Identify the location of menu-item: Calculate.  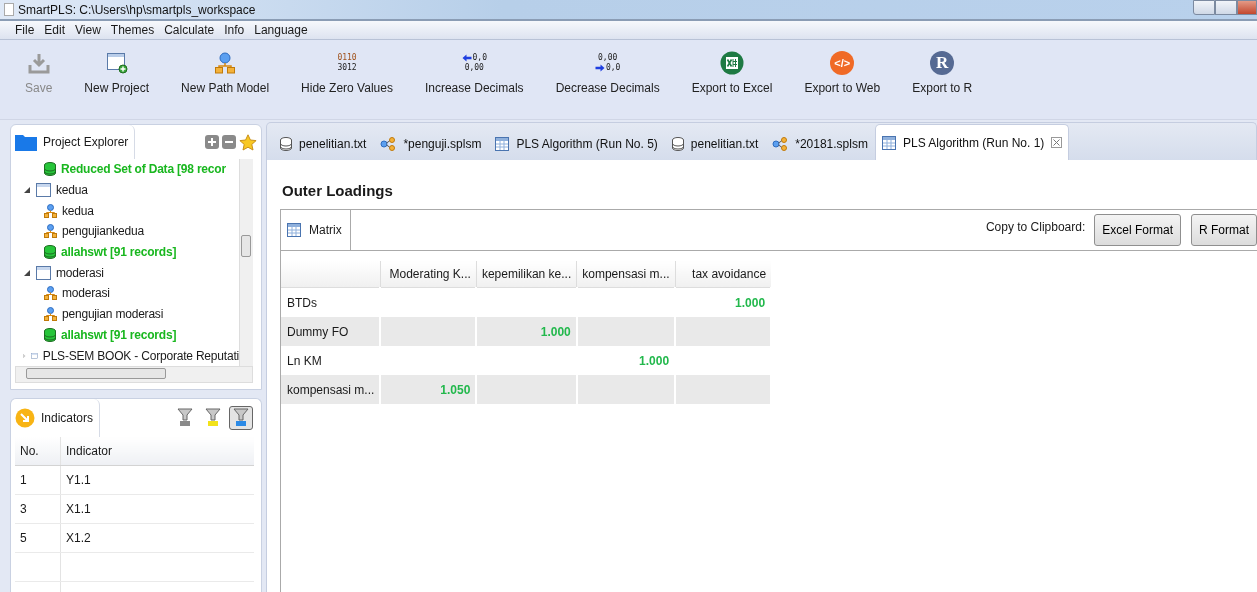
(189, 30).